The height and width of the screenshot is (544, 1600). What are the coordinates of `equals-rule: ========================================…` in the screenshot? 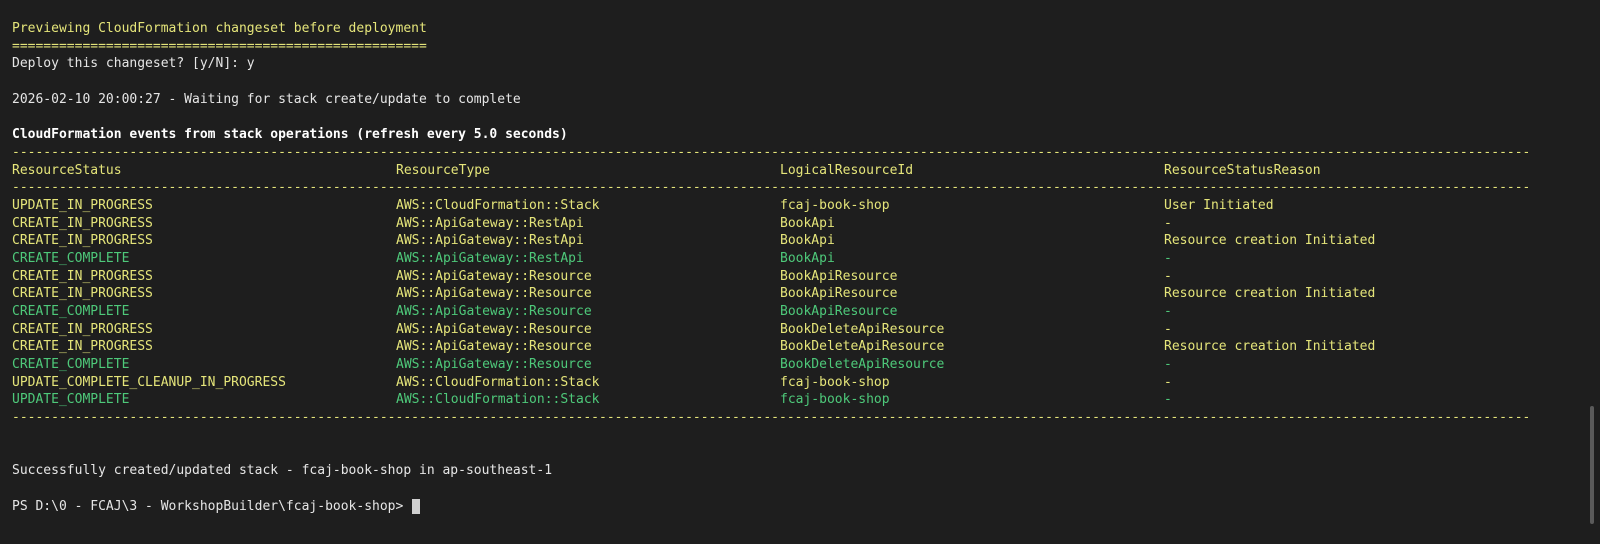 It's located at (219, 46).